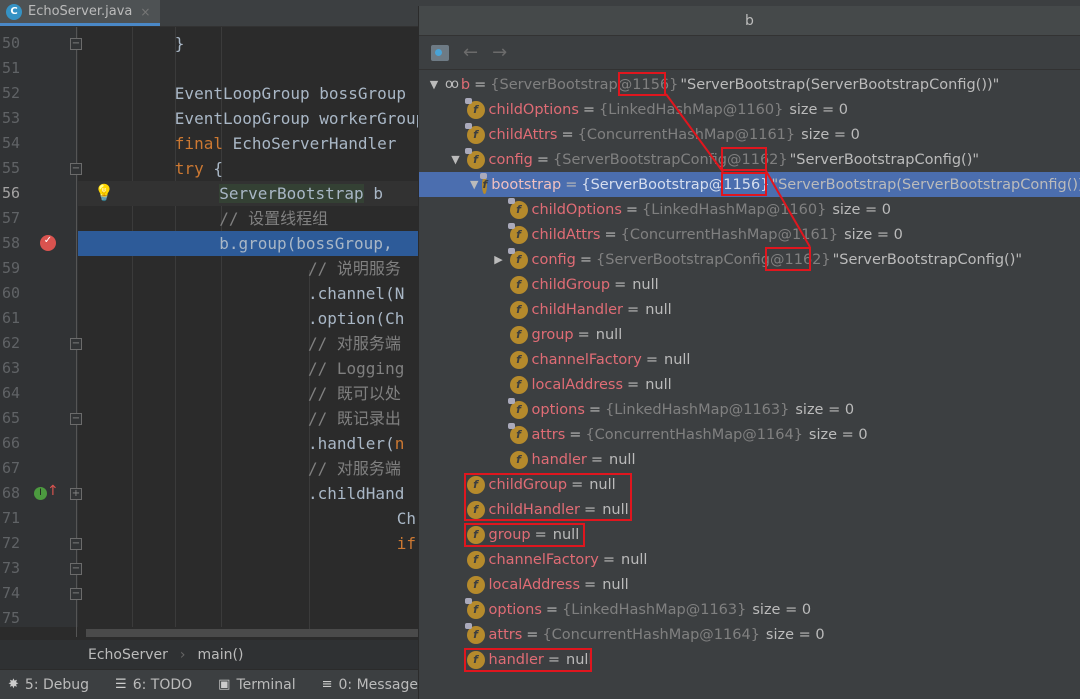 The height and width of the screenshot is (699, 1080). What do you see at coordinates (11, 443) in the screenshot?
I see `line-number: 66` at bounding box center [11, 443].